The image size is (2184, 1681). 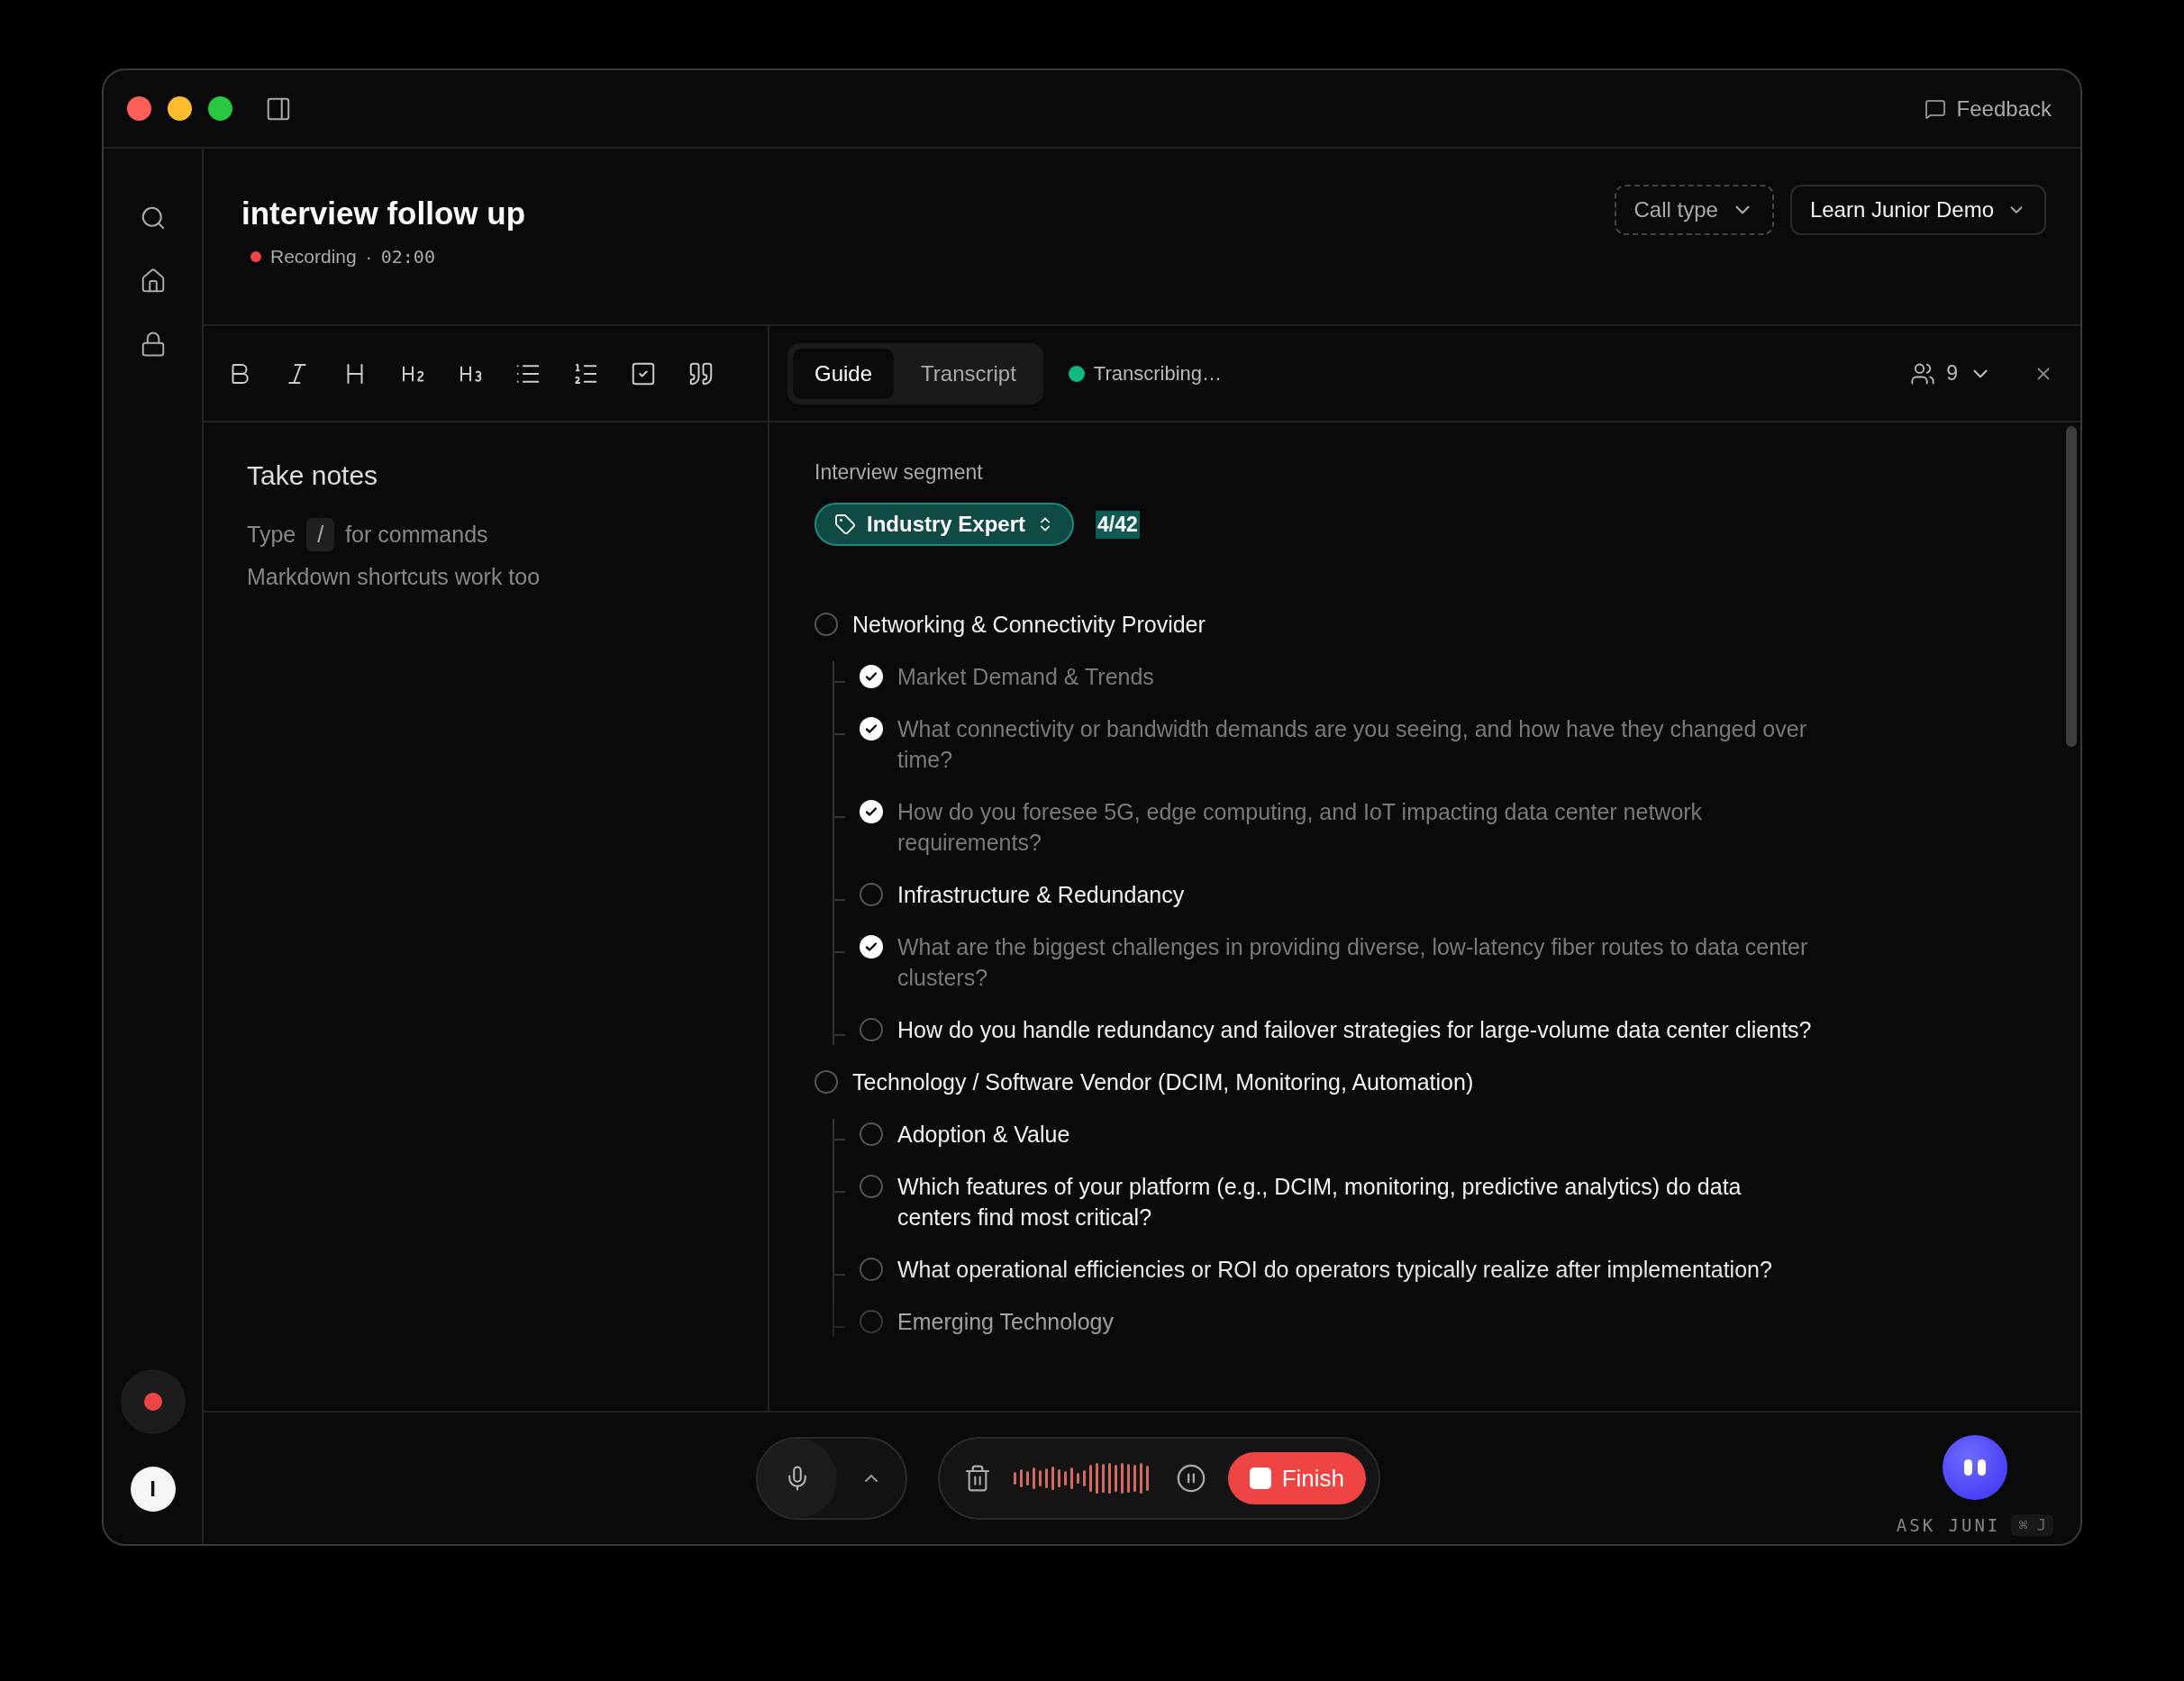 I want to click on segment-label: Interview segment, so click(x=899, y=473).